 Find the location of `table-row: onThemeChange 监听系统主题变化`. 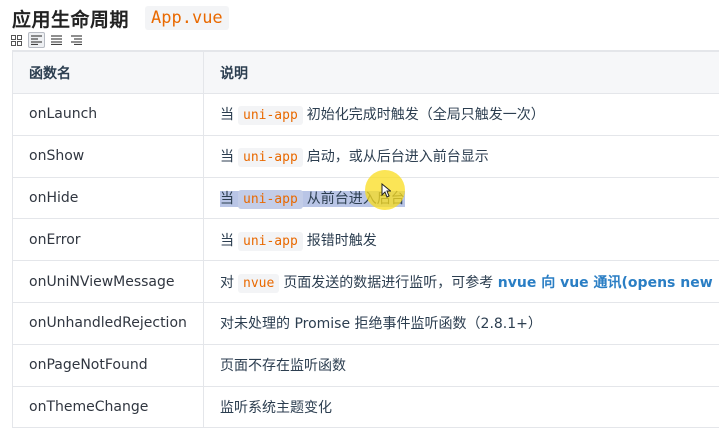

table-row: onThemeChange 监听系统主题变化 is located at coordinates (365, 407).